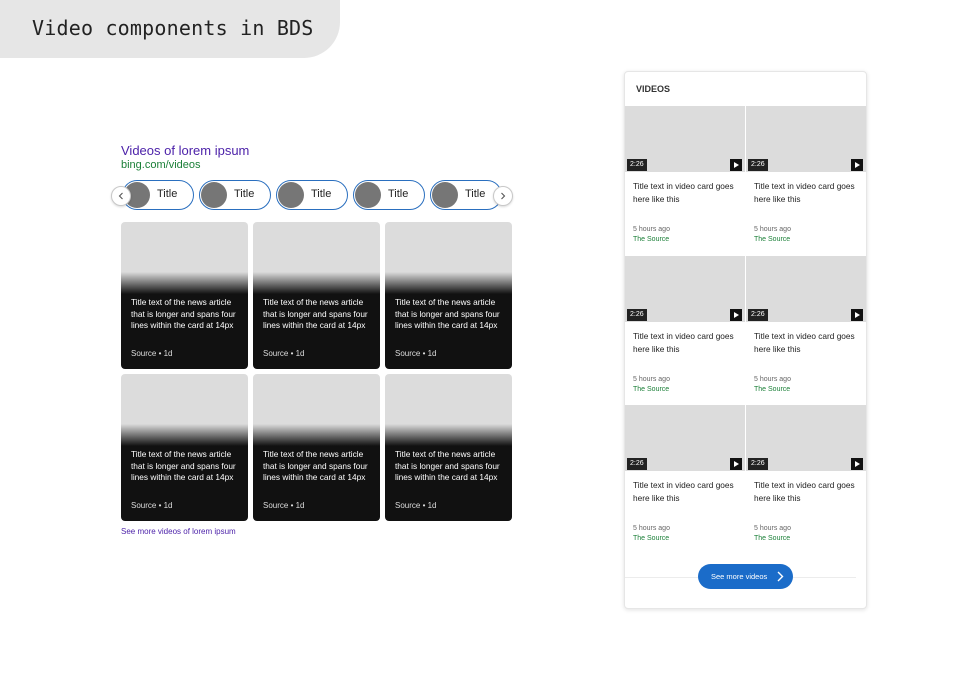 The width and height of the screenshot is (980, 678). I want to click on button-label: See more videos, so click(739, 576).